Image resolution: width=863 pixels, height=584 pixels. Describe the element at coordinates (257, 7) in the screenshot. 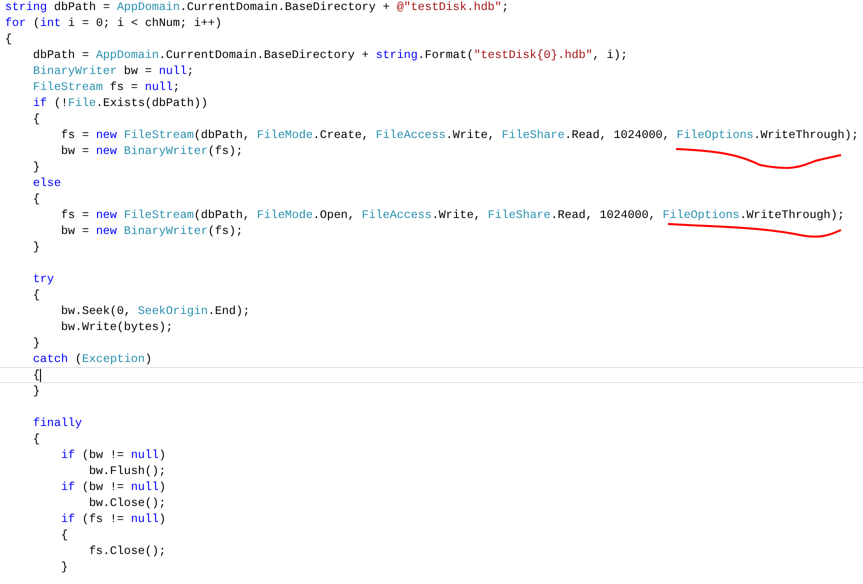

I see `code-line: string dbPath = AppDomain.CurrentDomain.BaseDirectory + @"testDisk.hdb";` at that location.